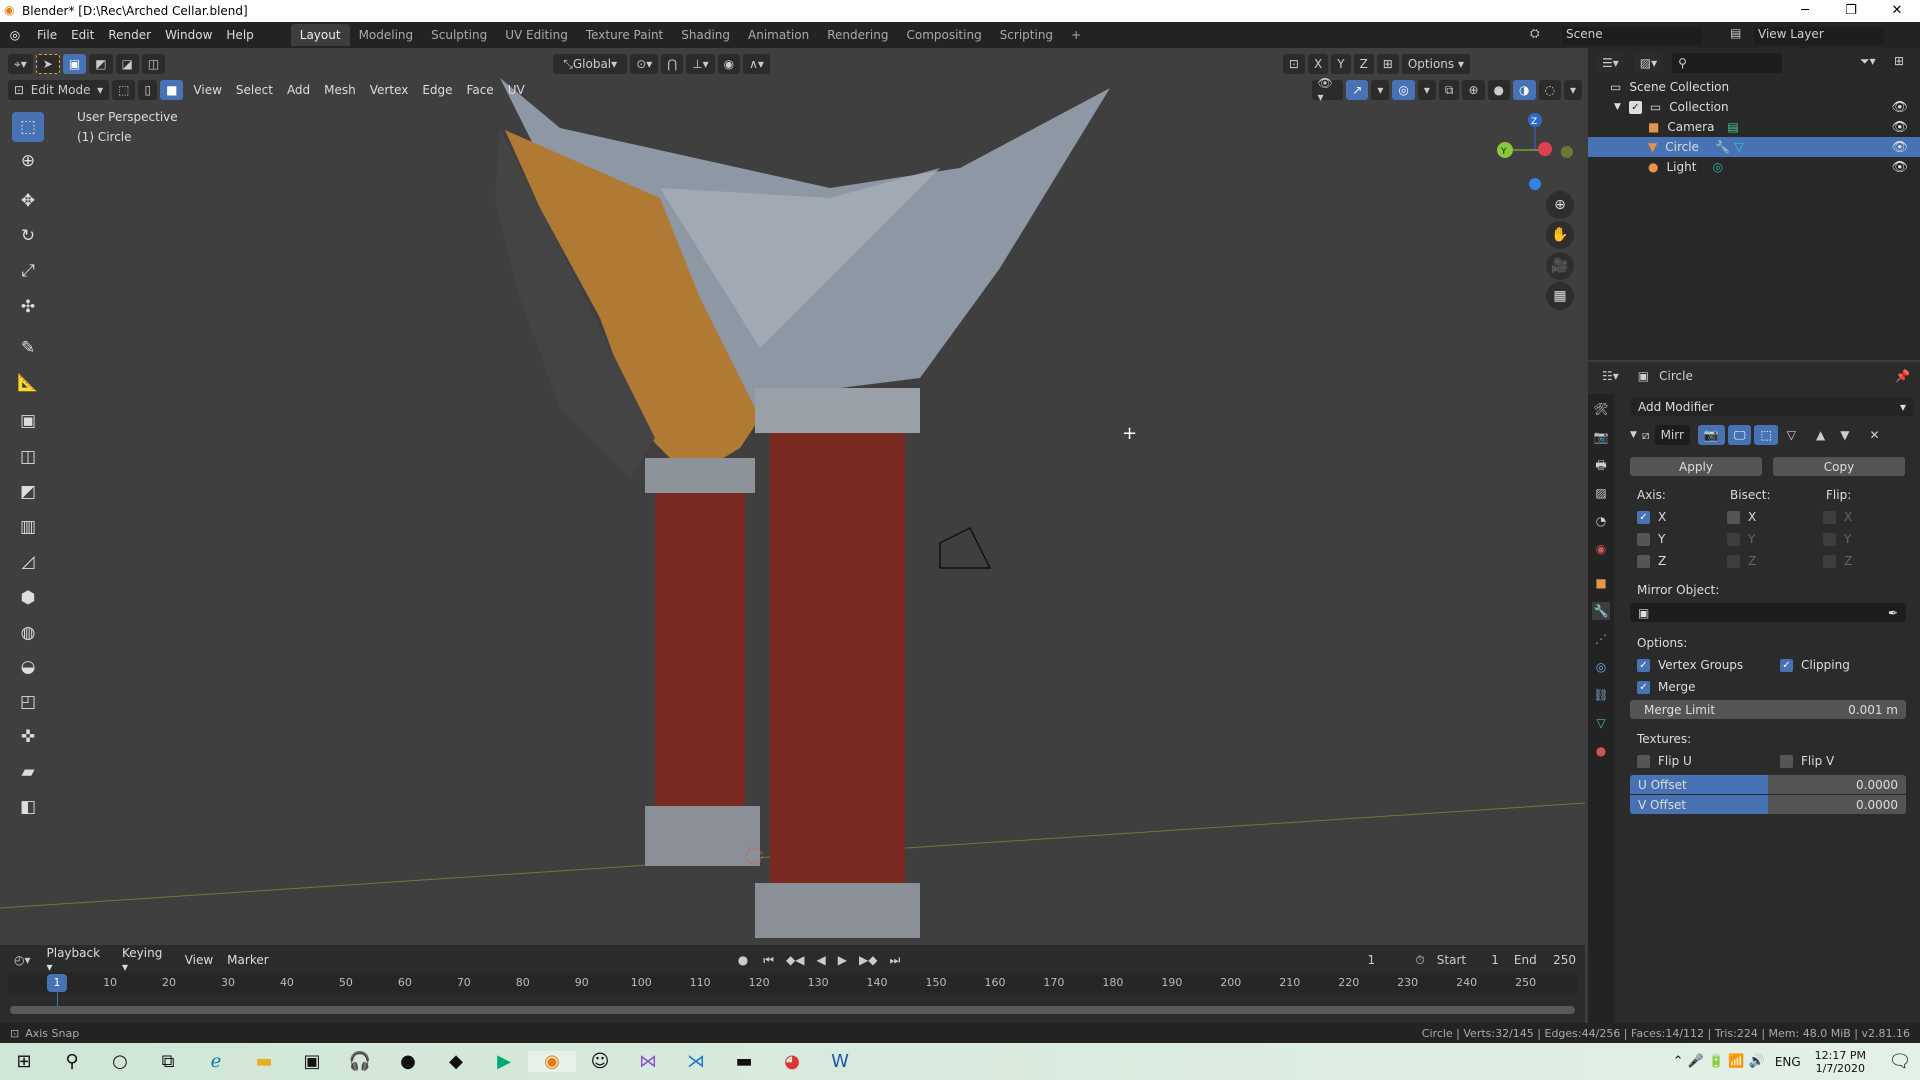 Image resolution: width=1920 pixels, height=1080 pixels. What do you see at coordinates (1851, 11) in the screenshot?
I see `maximize-button: ❐` at bounding box center [1851, 11].